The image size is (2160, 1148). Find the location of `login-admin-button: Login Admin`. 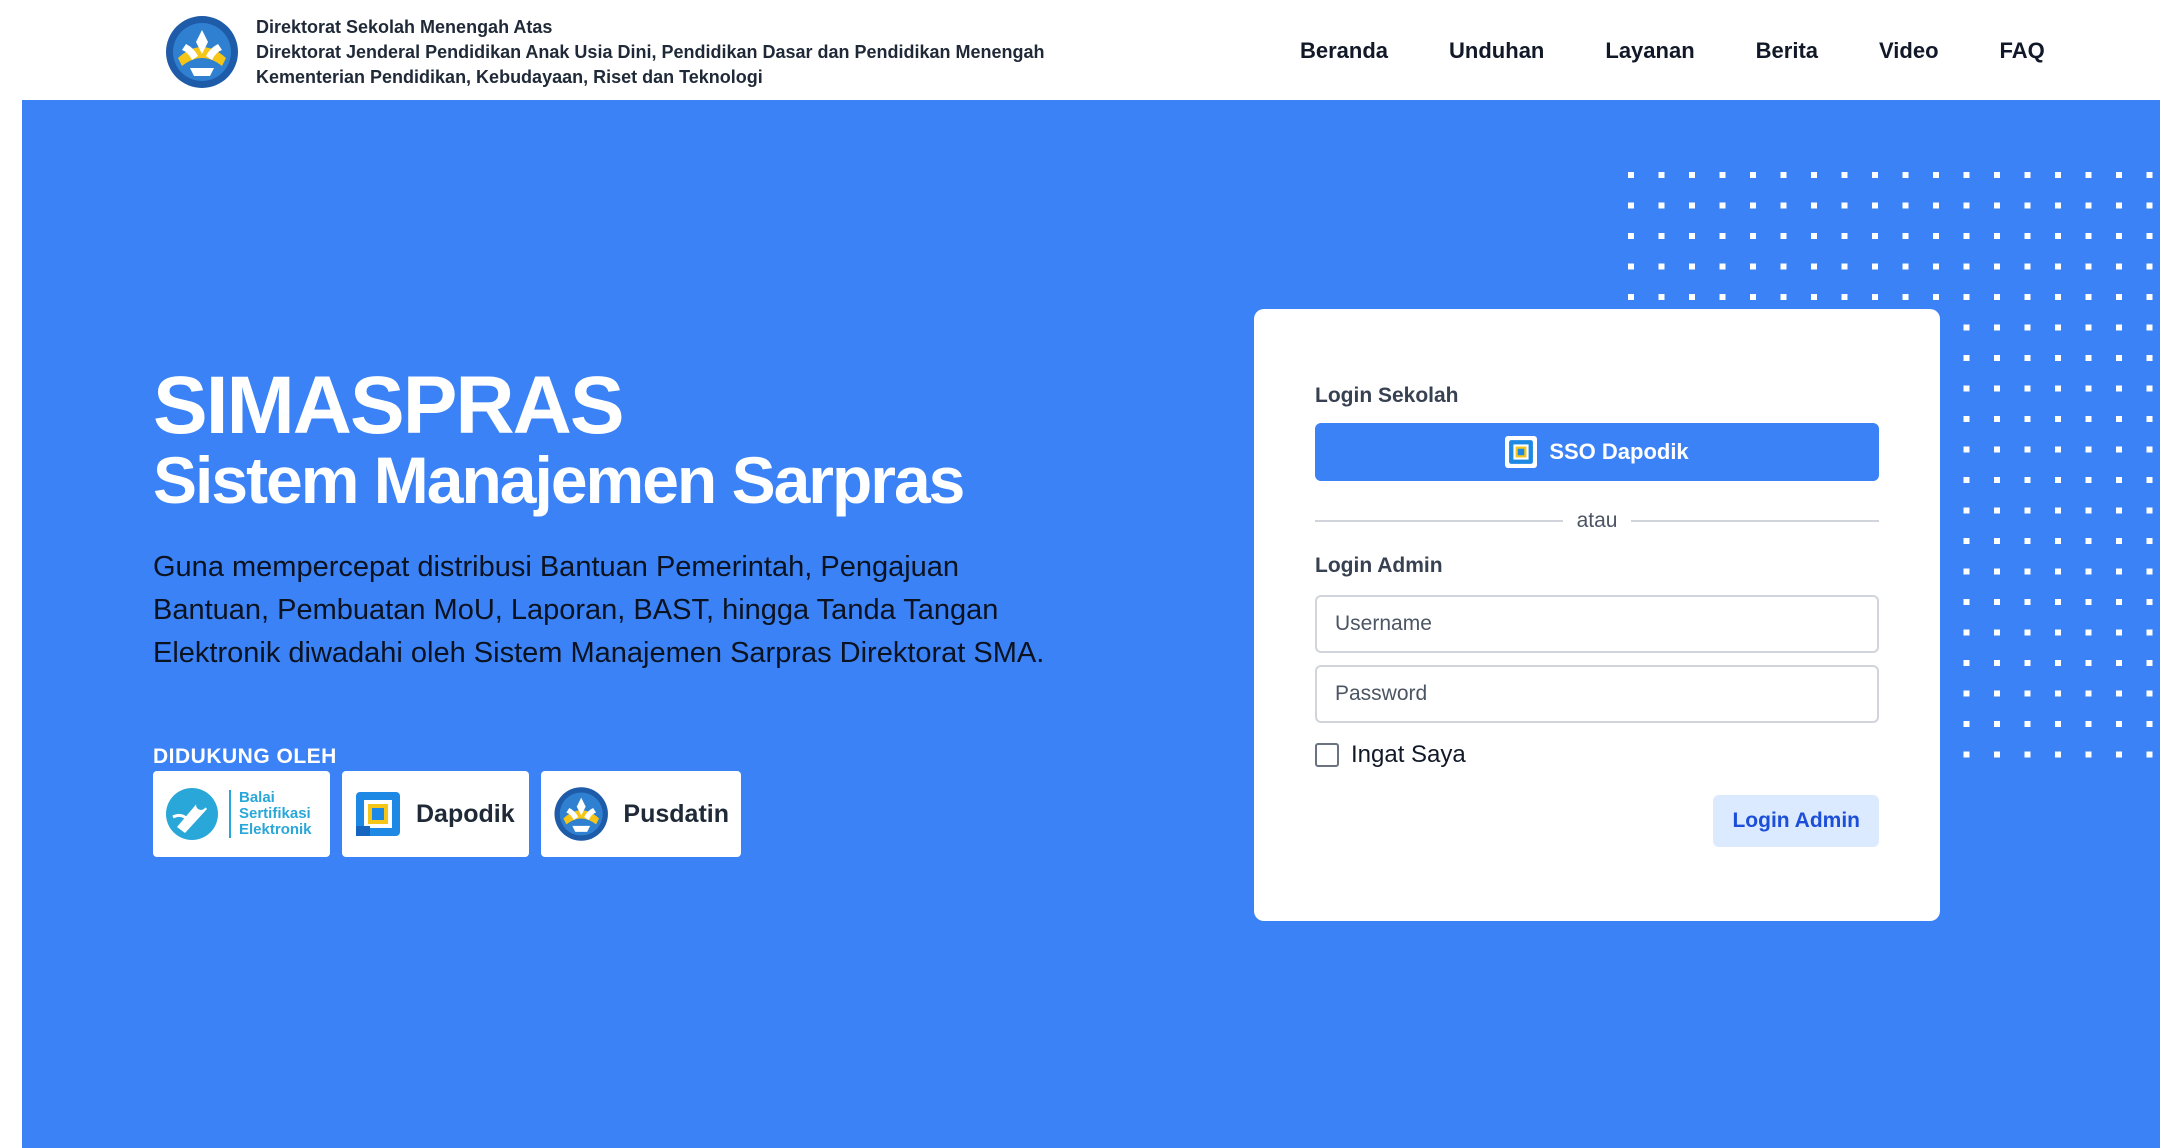

login-admin-button: Login Admin is located at coordinates (1796, 821).